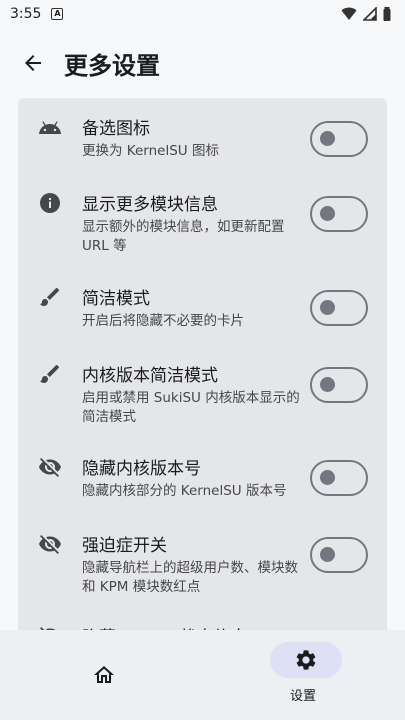  I want to click on nav-pill, so click(104, 675).